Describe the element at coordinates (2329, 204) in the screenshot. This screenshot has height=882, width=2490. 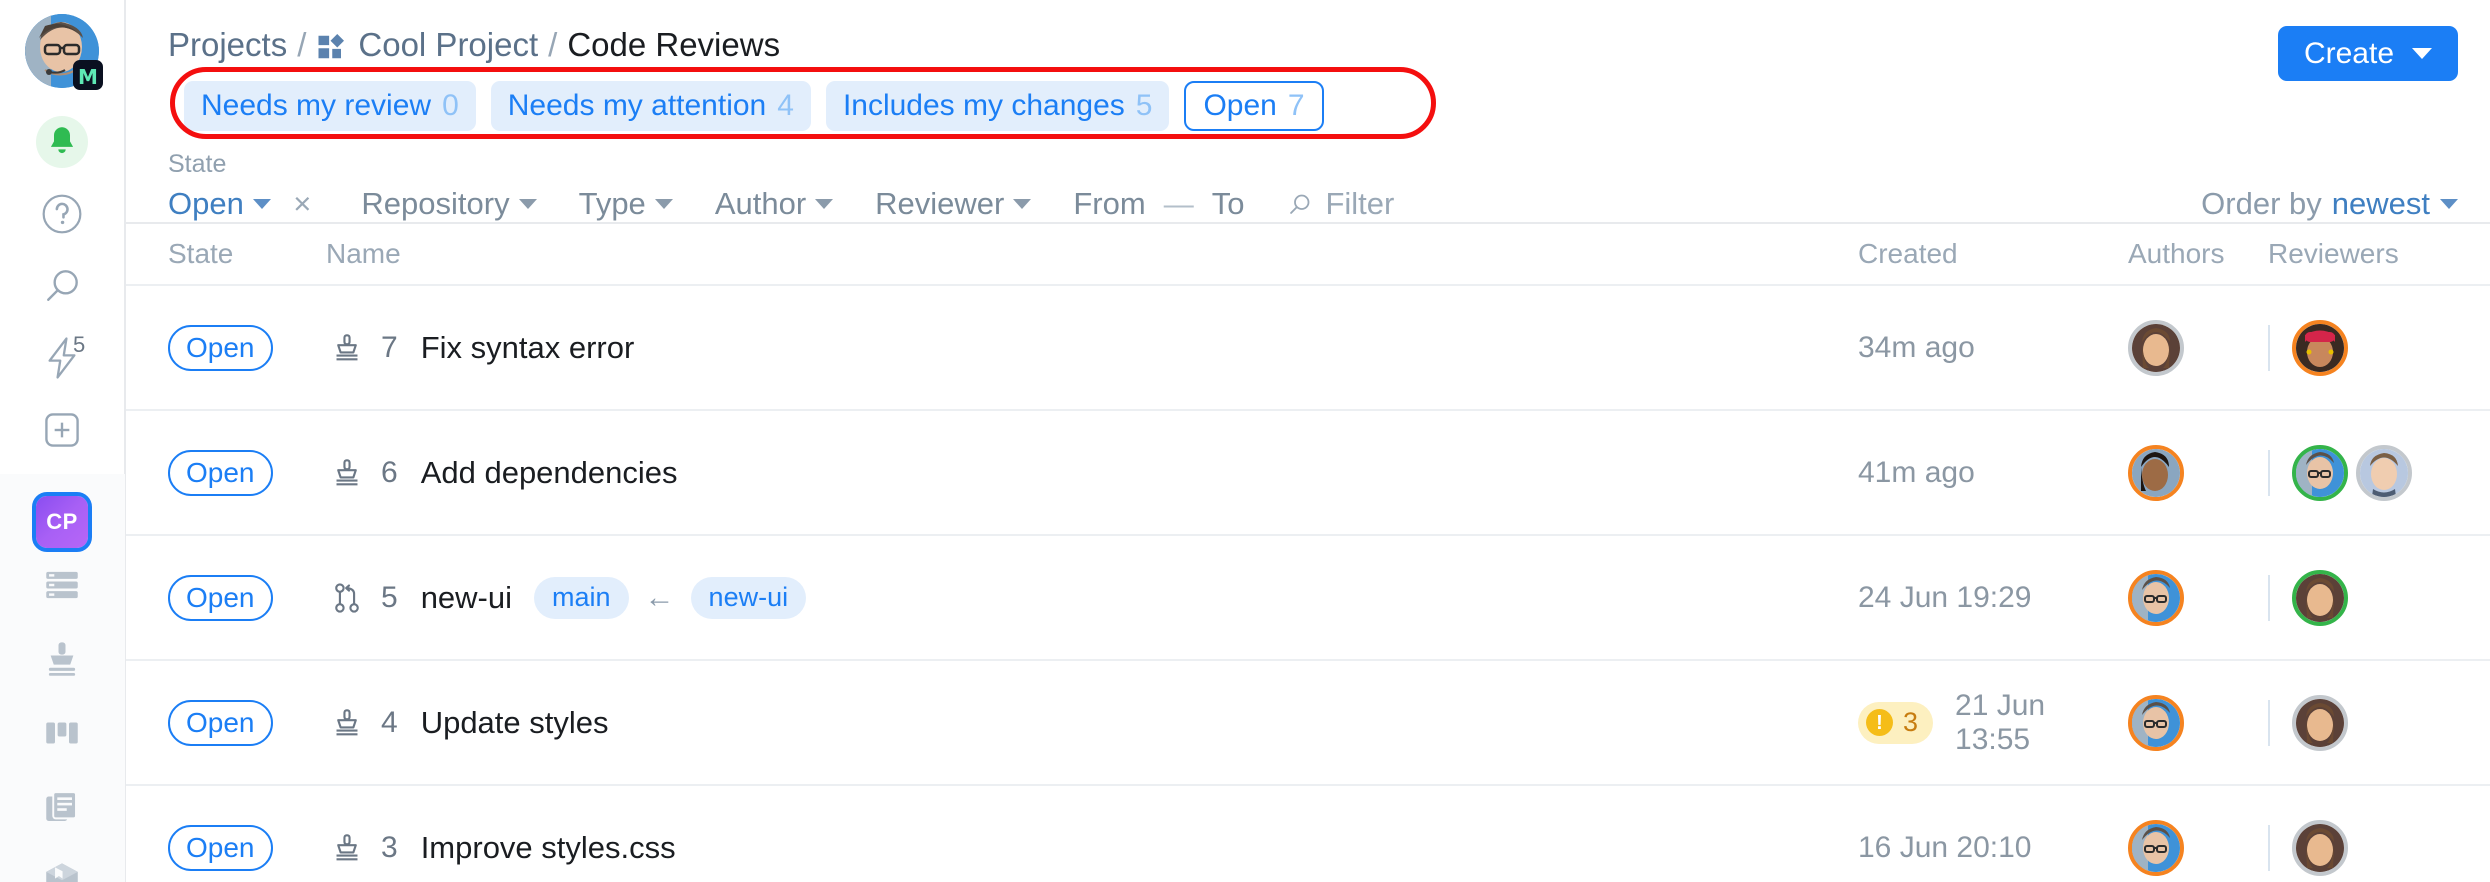
I see `order-by-control: Order by newest` at that location.